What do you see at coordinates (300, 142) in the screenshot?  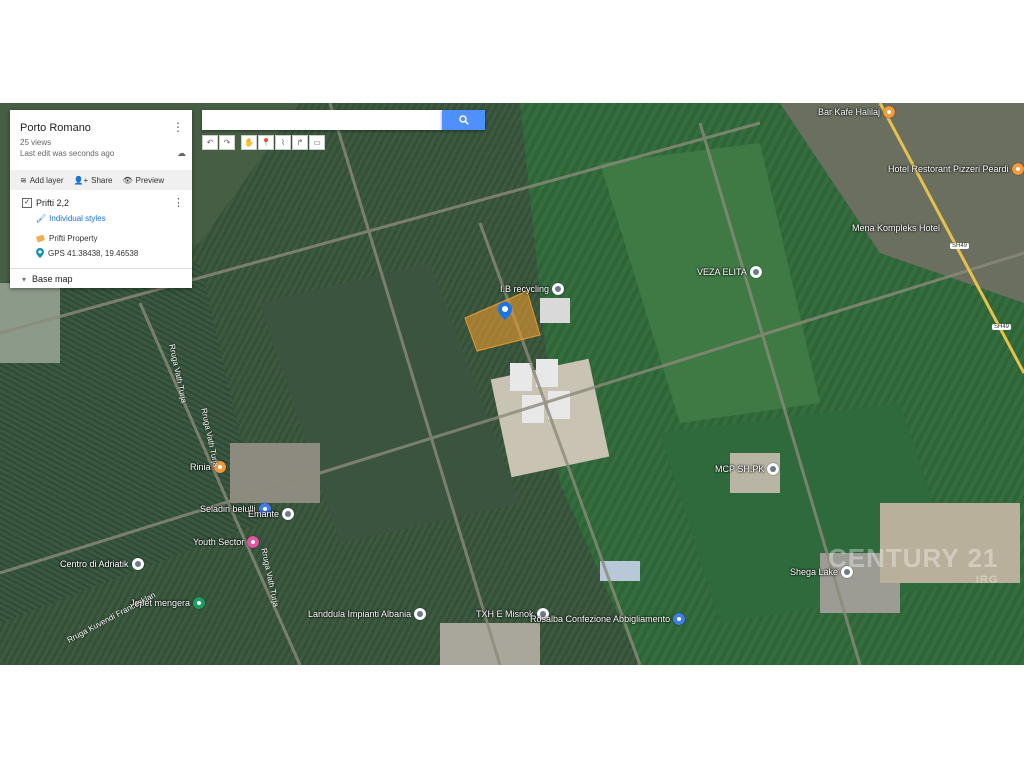 I see `route-icon: ↱` at bounding box center [300, 142].